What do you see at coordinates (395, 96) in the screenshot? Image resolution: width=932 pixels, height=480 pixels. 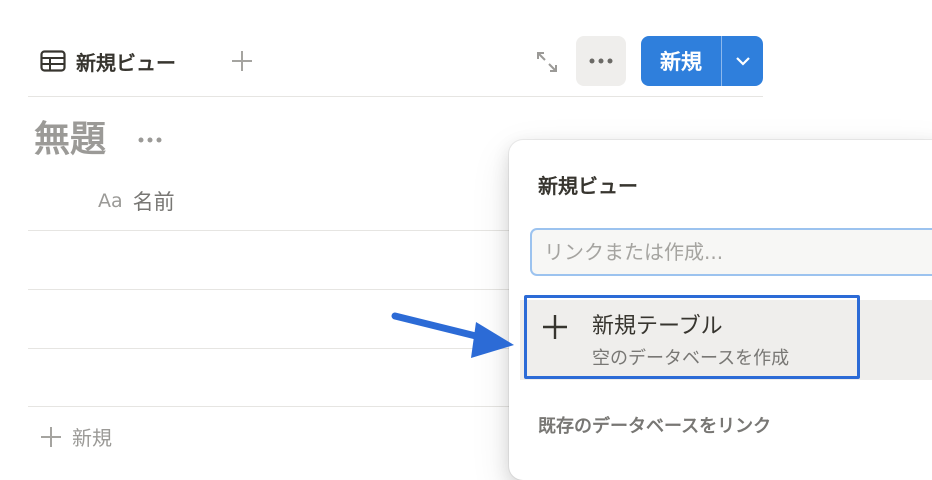 I see `toolbar-divider` at bounding box center [395, 96].